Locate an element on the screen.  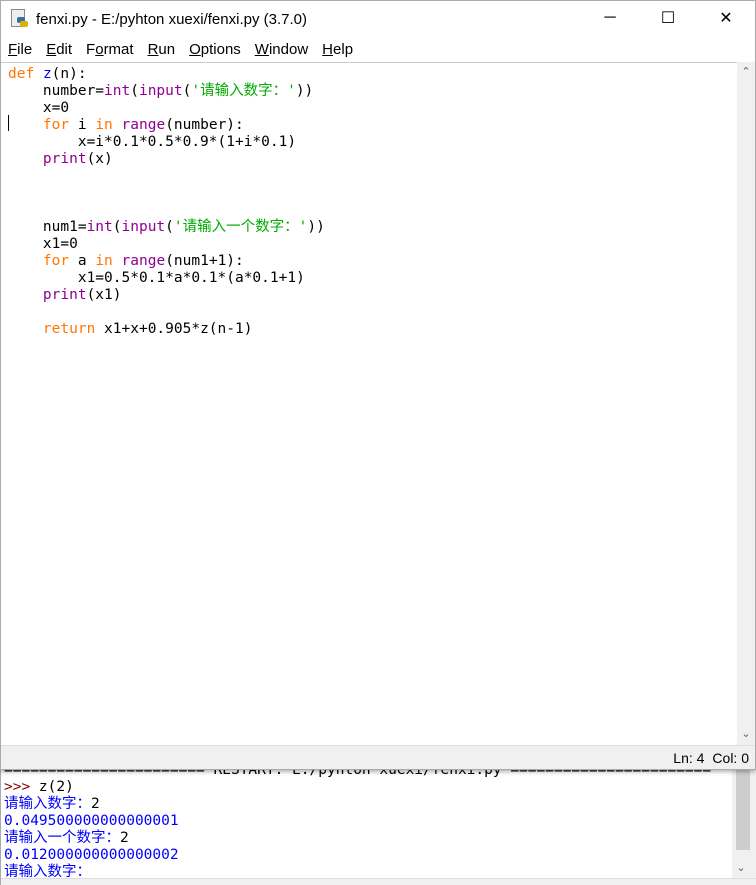
token: 请输入数字： is located at coordinates (47, 804).